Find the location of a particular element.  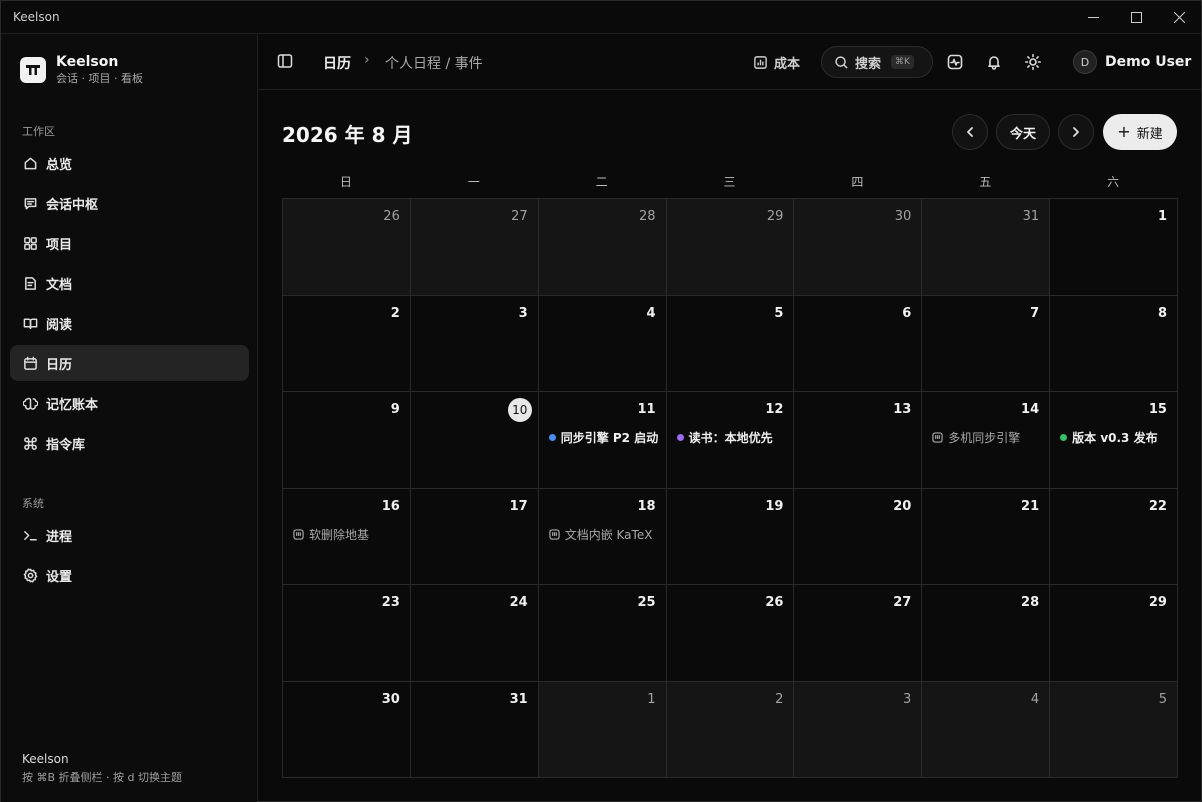

calendar-event: 文档内嵌 KaTeX is located at coordinates (600, 534).